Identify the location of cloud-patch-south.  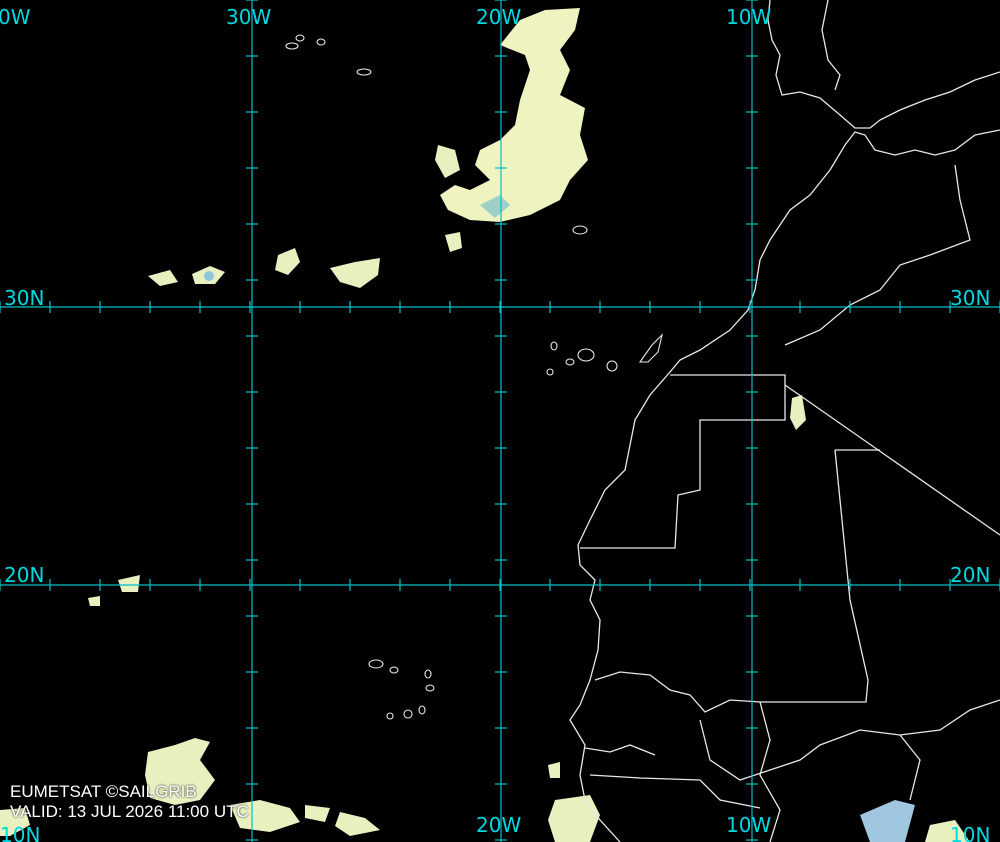
(574, 818).